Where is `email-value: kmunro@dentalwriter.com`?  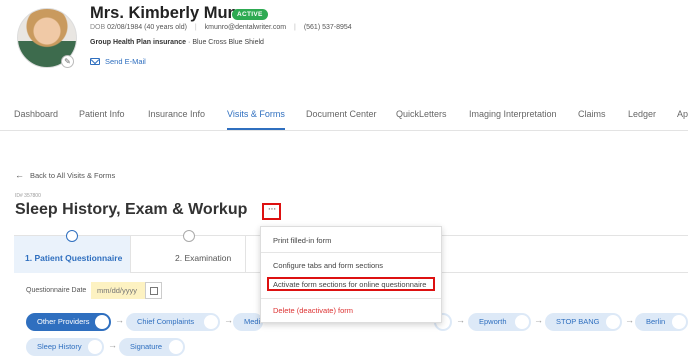
email-value: kmunro@dentalwriter.com is located at coordinates (245, 27).